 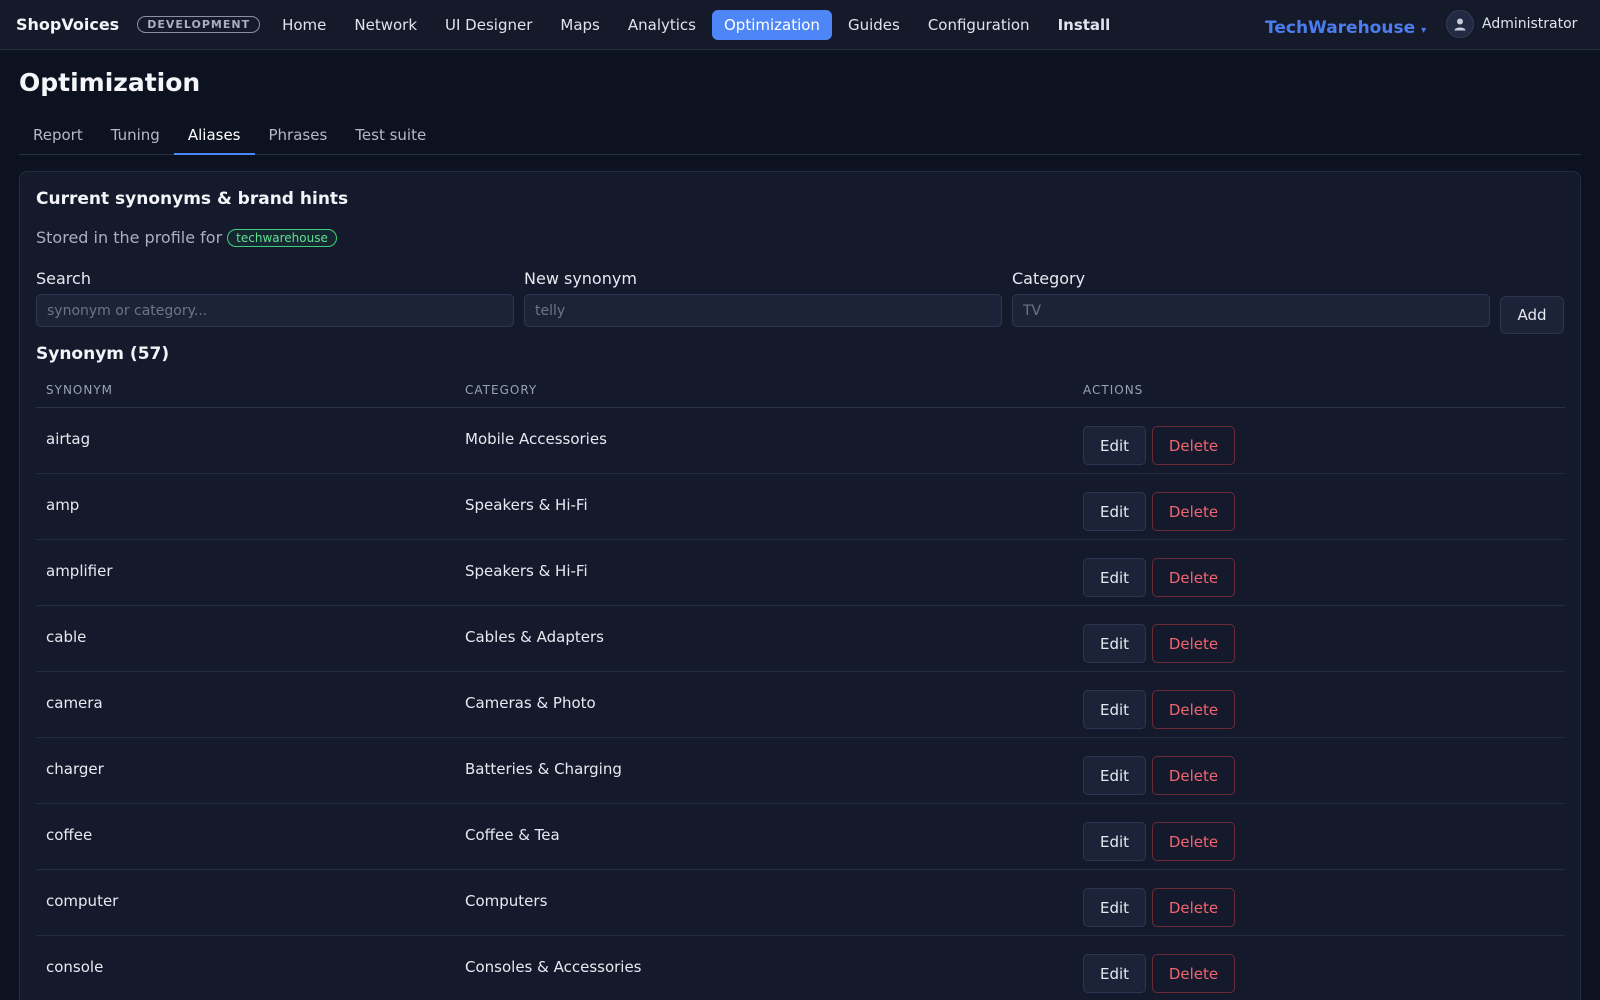 What do you see at coordinates (385, 25) in the screenshot?
I see `nav-item-network: Network` at bounding box center [385, 25].